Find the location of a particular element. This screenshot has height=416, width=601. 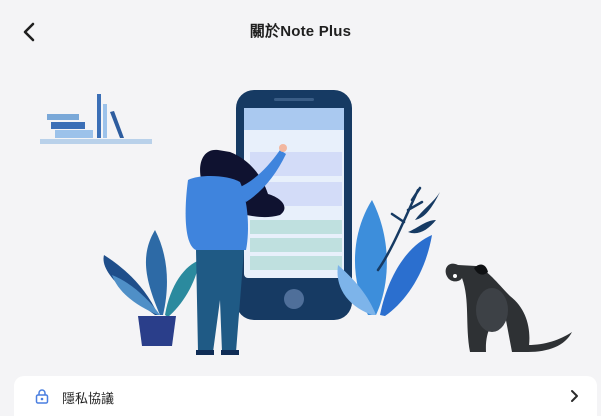

privacy-policy-row: 隱私協議 is located at coordinates (305, 396).